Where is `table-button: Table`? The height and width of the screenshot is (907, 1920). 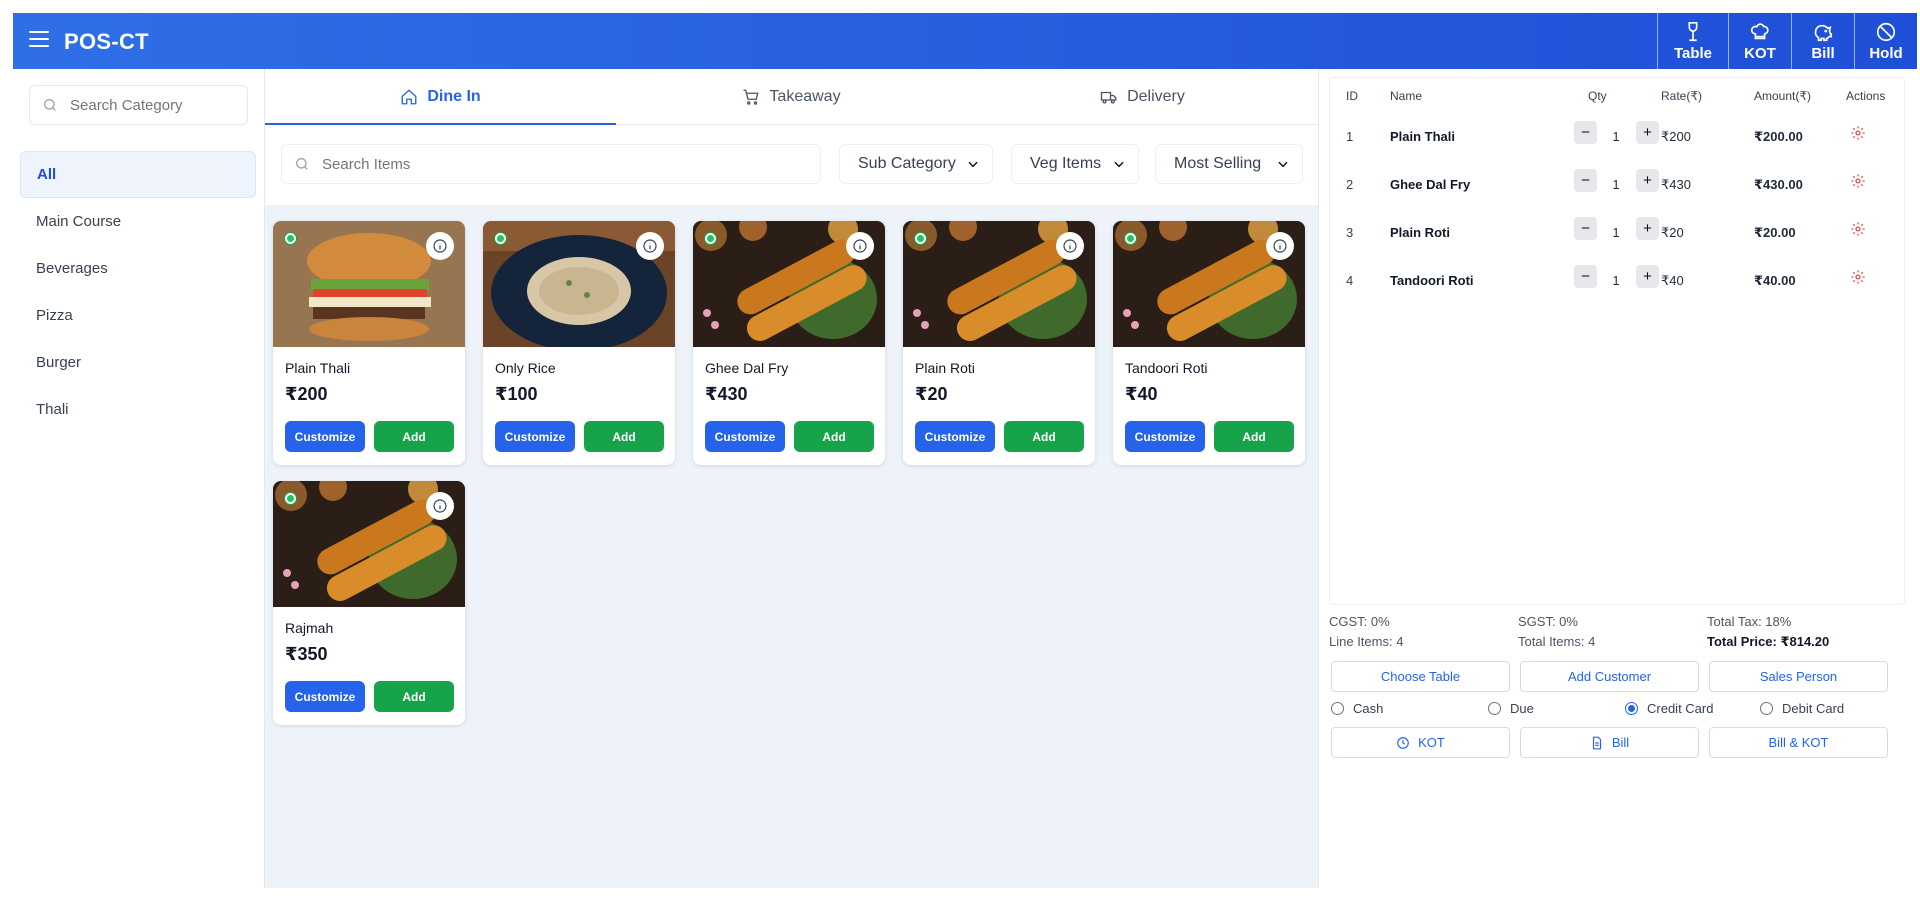 table-button: Table is located at coordinates (1692, 41).